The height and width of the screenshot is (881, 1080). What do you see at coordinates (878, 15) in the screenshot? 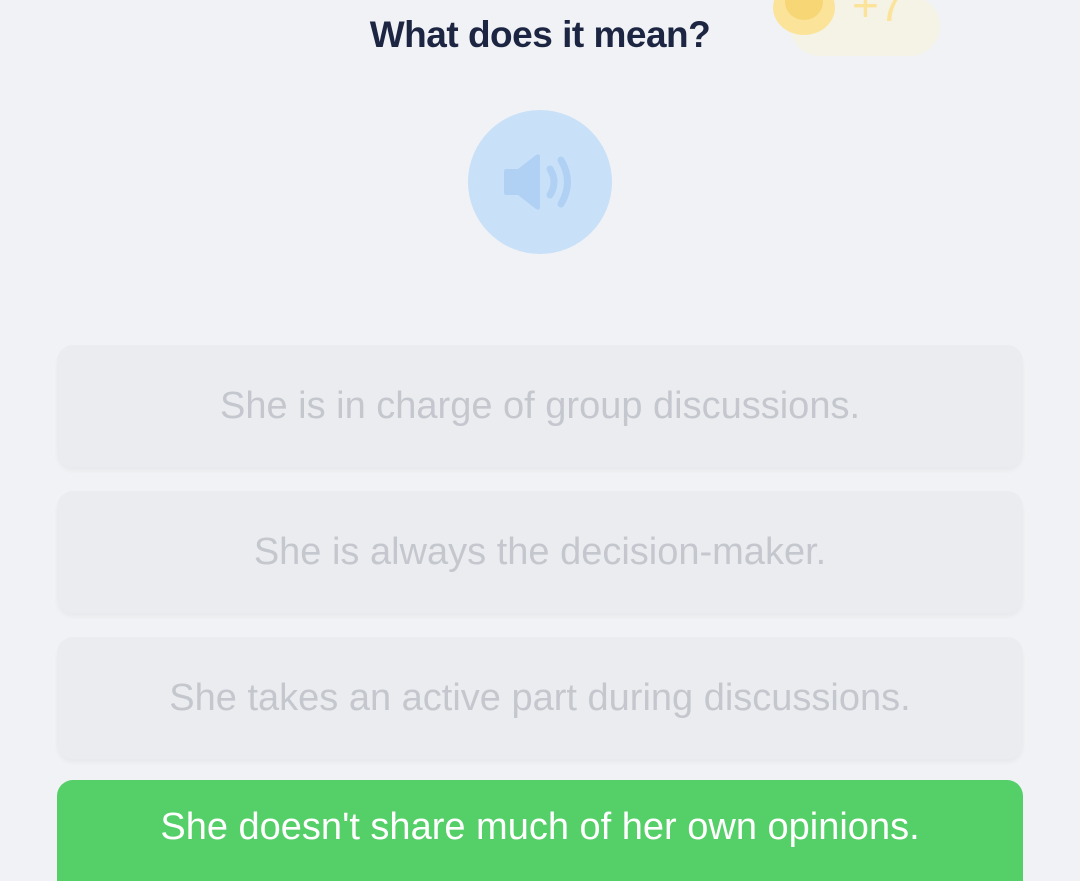
I see `reward-amount: +7` at bounding box center [878, 15].